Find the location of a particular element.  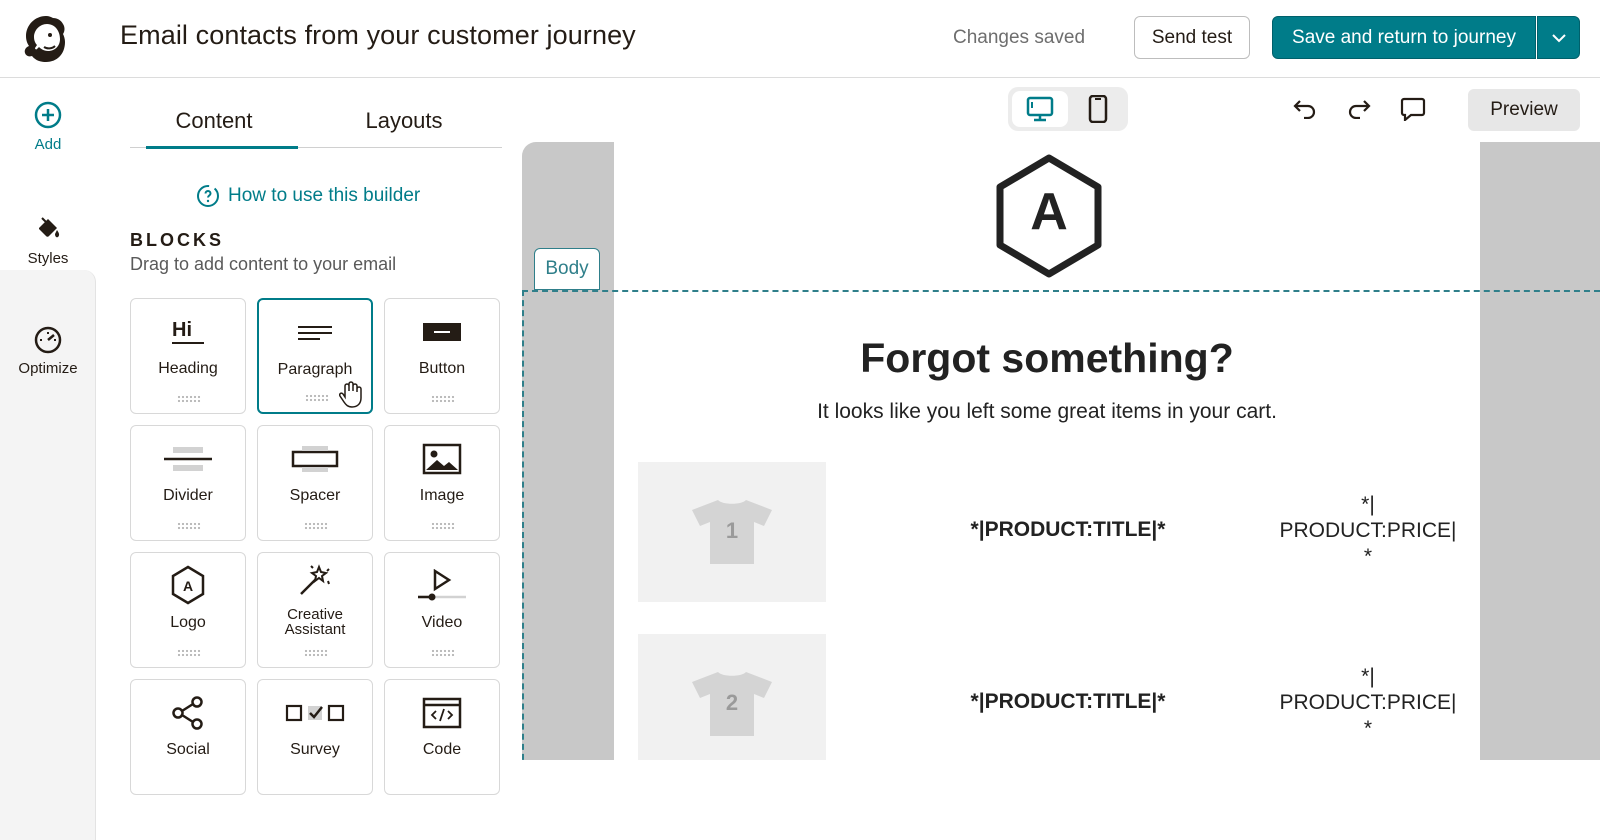

gauge-icon is located at coordinates (48, 340).